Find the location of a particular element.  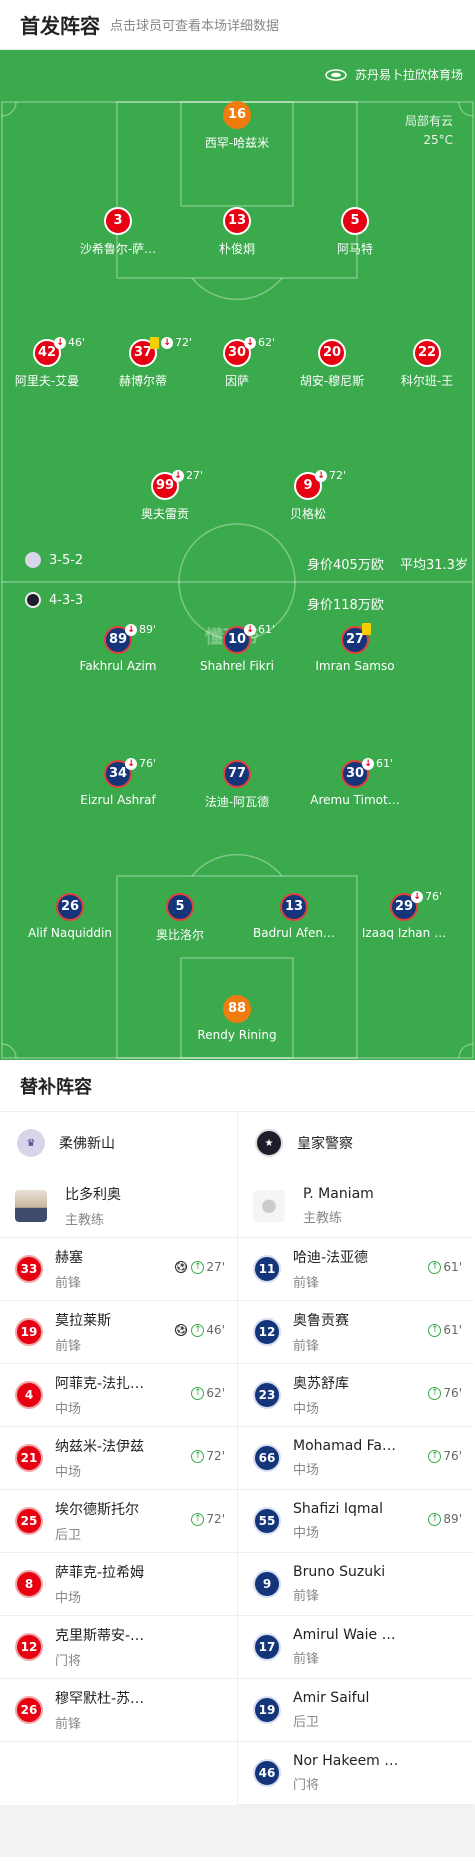

player-number: 22 is located at coordinates (427, 353).